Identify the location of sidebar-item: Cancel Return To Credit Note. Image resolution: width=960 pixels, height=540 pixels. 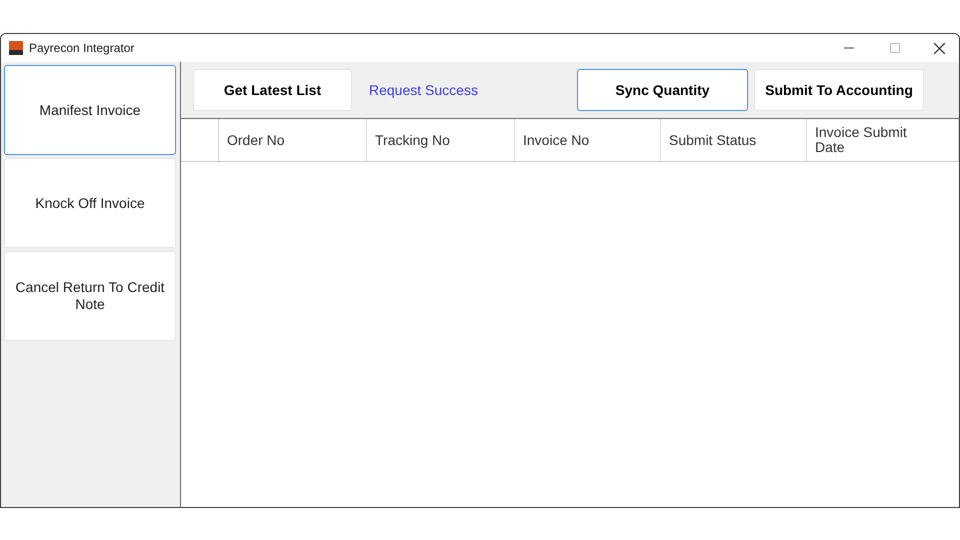
(90, 296).